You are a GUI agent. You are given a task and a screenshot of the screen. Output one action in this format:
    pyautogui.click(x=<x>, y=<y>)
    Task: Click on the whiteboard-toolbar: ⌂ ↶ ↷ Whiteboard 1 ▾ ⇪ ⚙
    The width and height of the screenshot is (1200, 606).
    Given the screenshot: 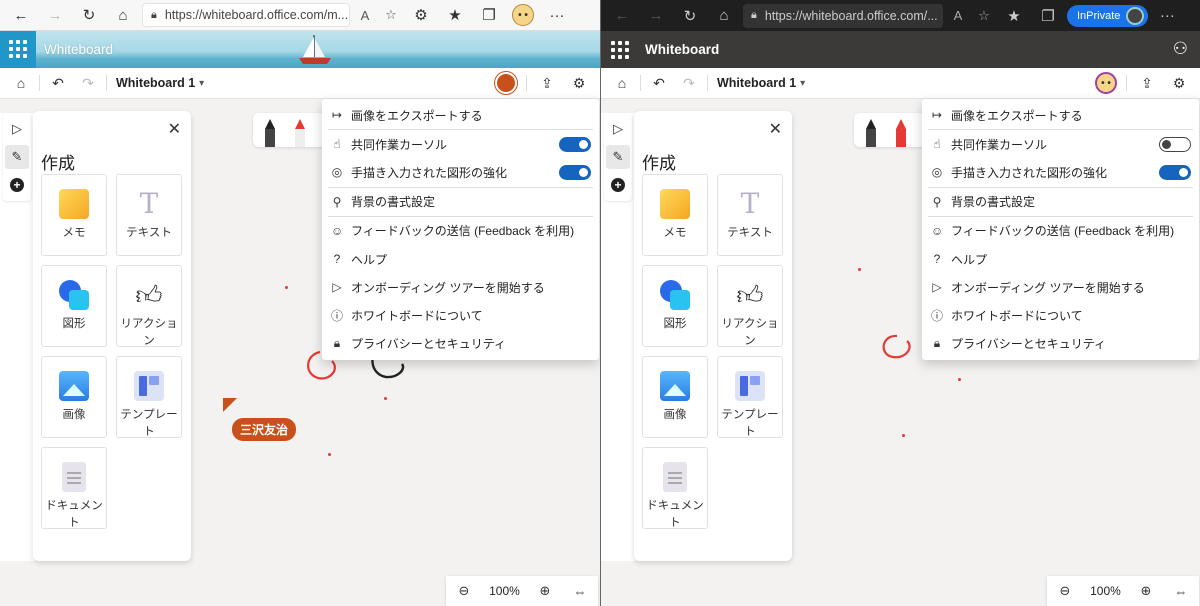 What is the action you would take?
    pyautogui.click(x=300, y=83)
    